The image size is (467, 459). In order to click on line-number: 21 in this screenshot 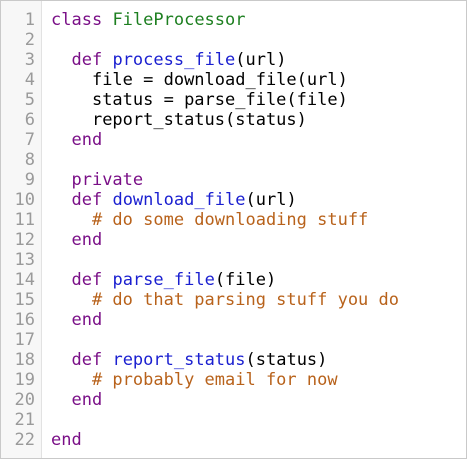, I will do `click(24, 420)`.